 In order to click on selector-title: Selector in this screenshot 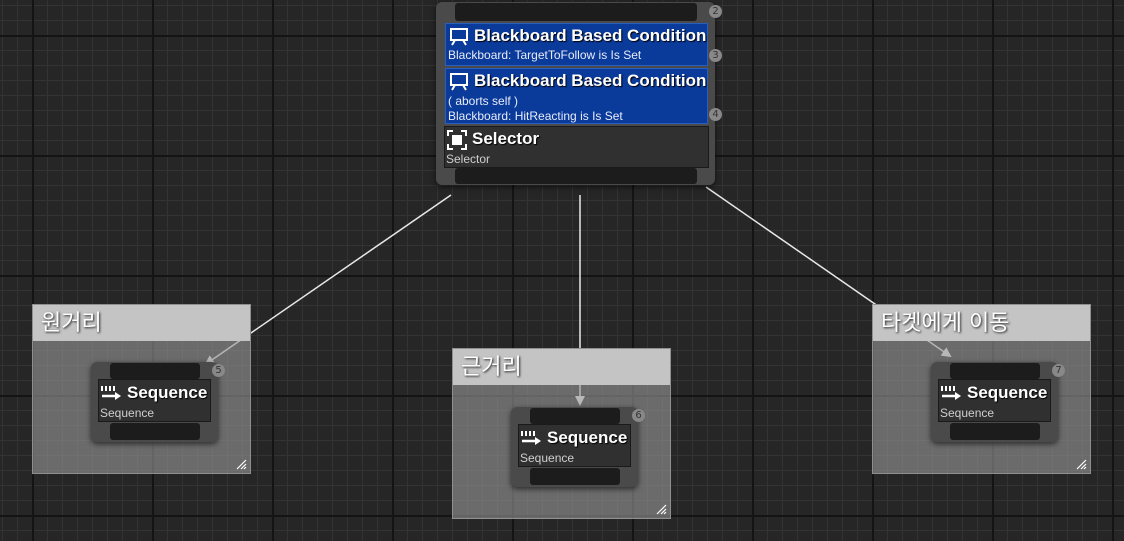, I will do `click(506, 138)`.